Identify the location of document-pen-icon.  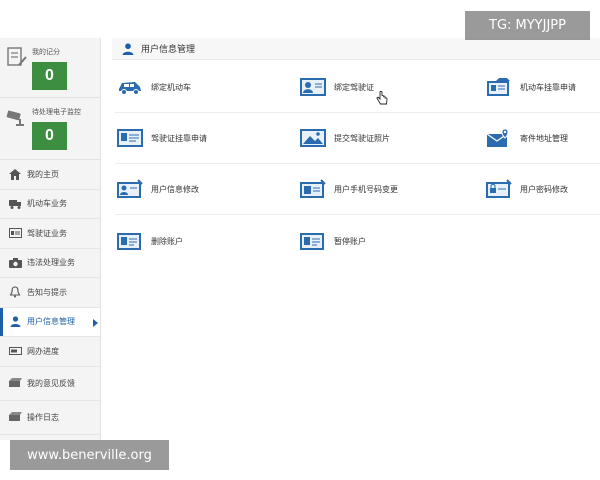
(17, 56).